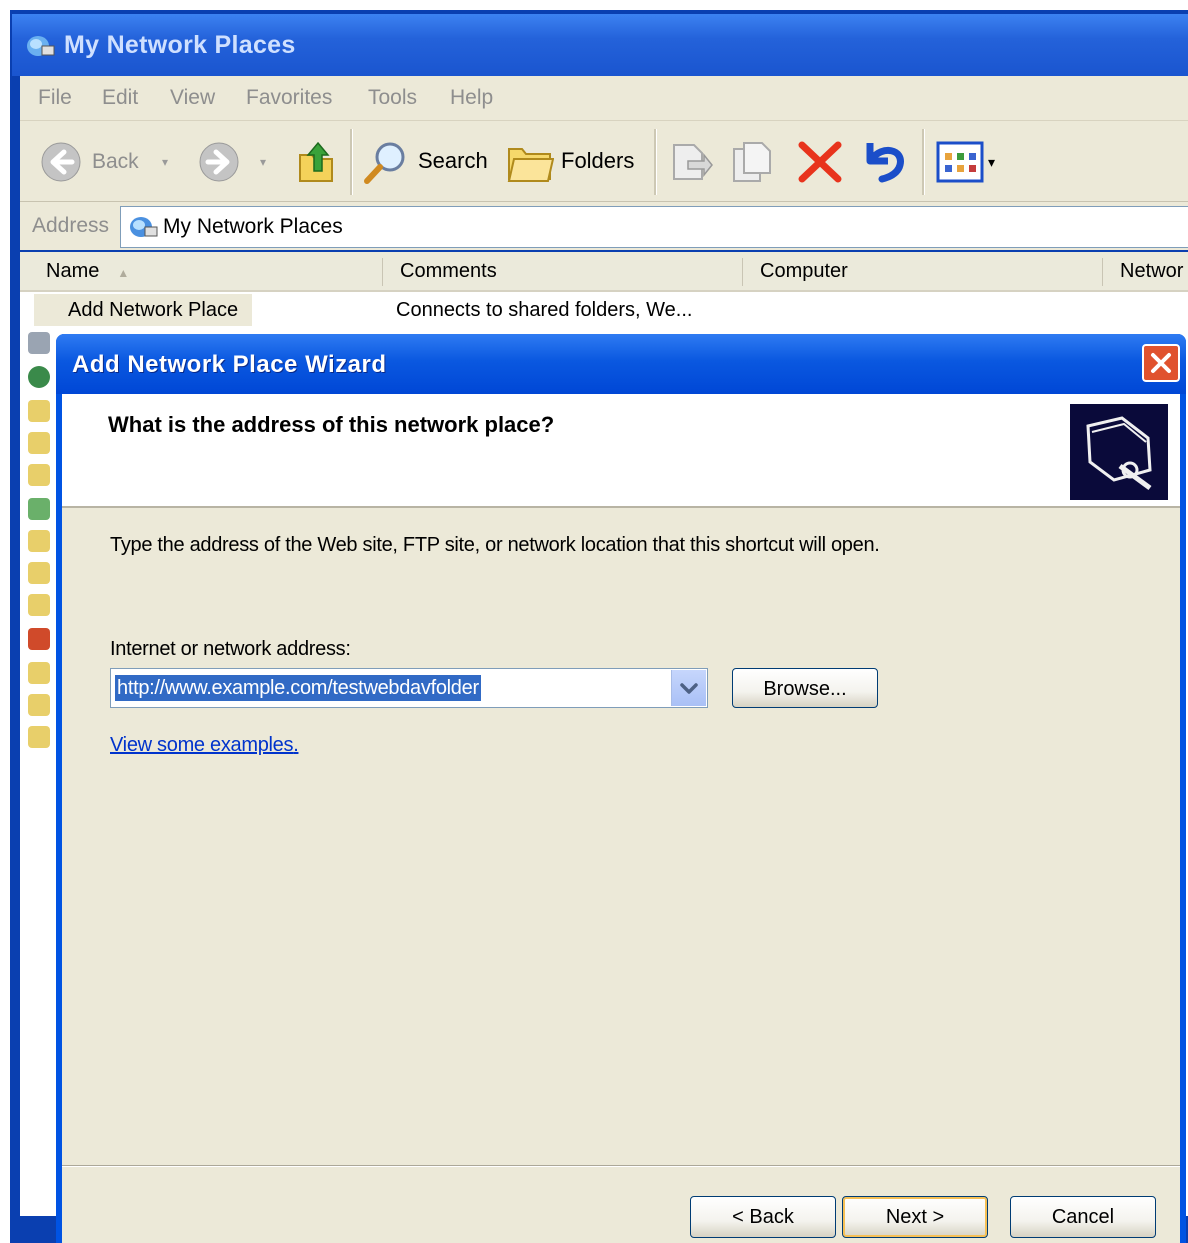  I want to click on undo-icon, so click(885, 161).